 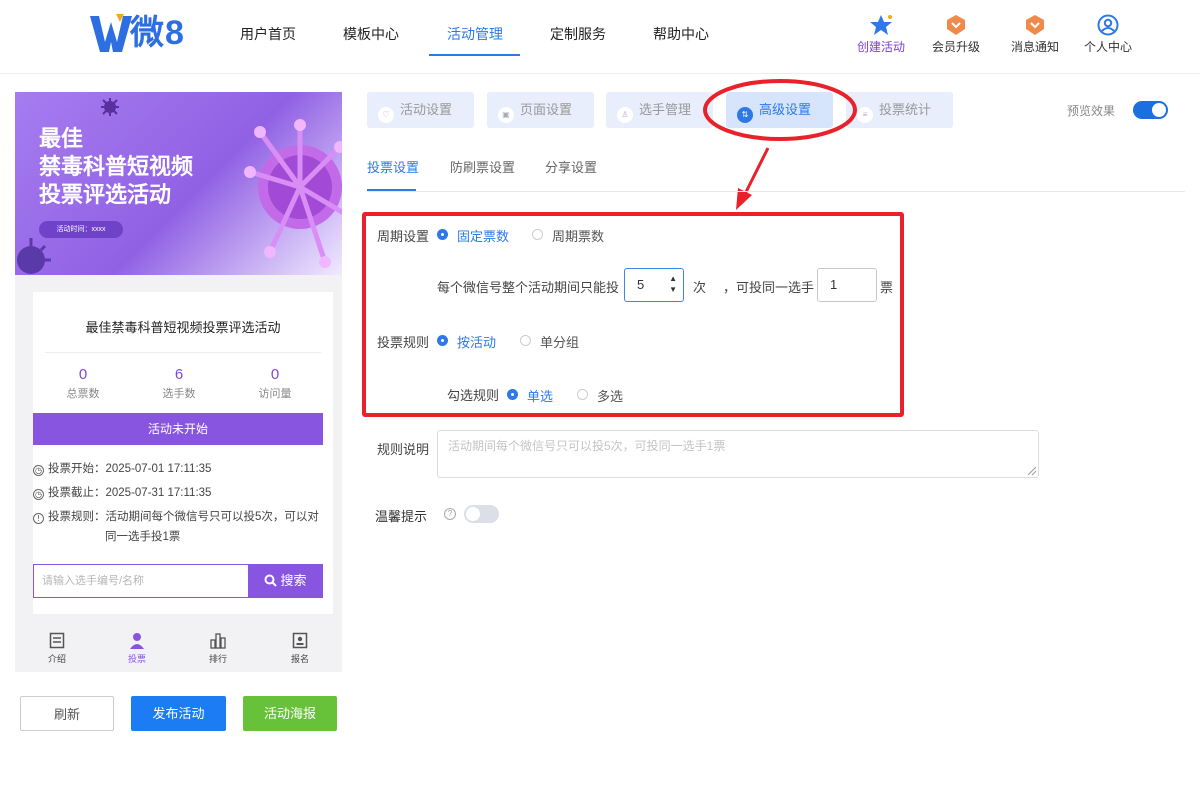 What do you see at coordinates (1108, 25) in the screenshot?
I see `user-icon` at bounding box center [1108, 25].